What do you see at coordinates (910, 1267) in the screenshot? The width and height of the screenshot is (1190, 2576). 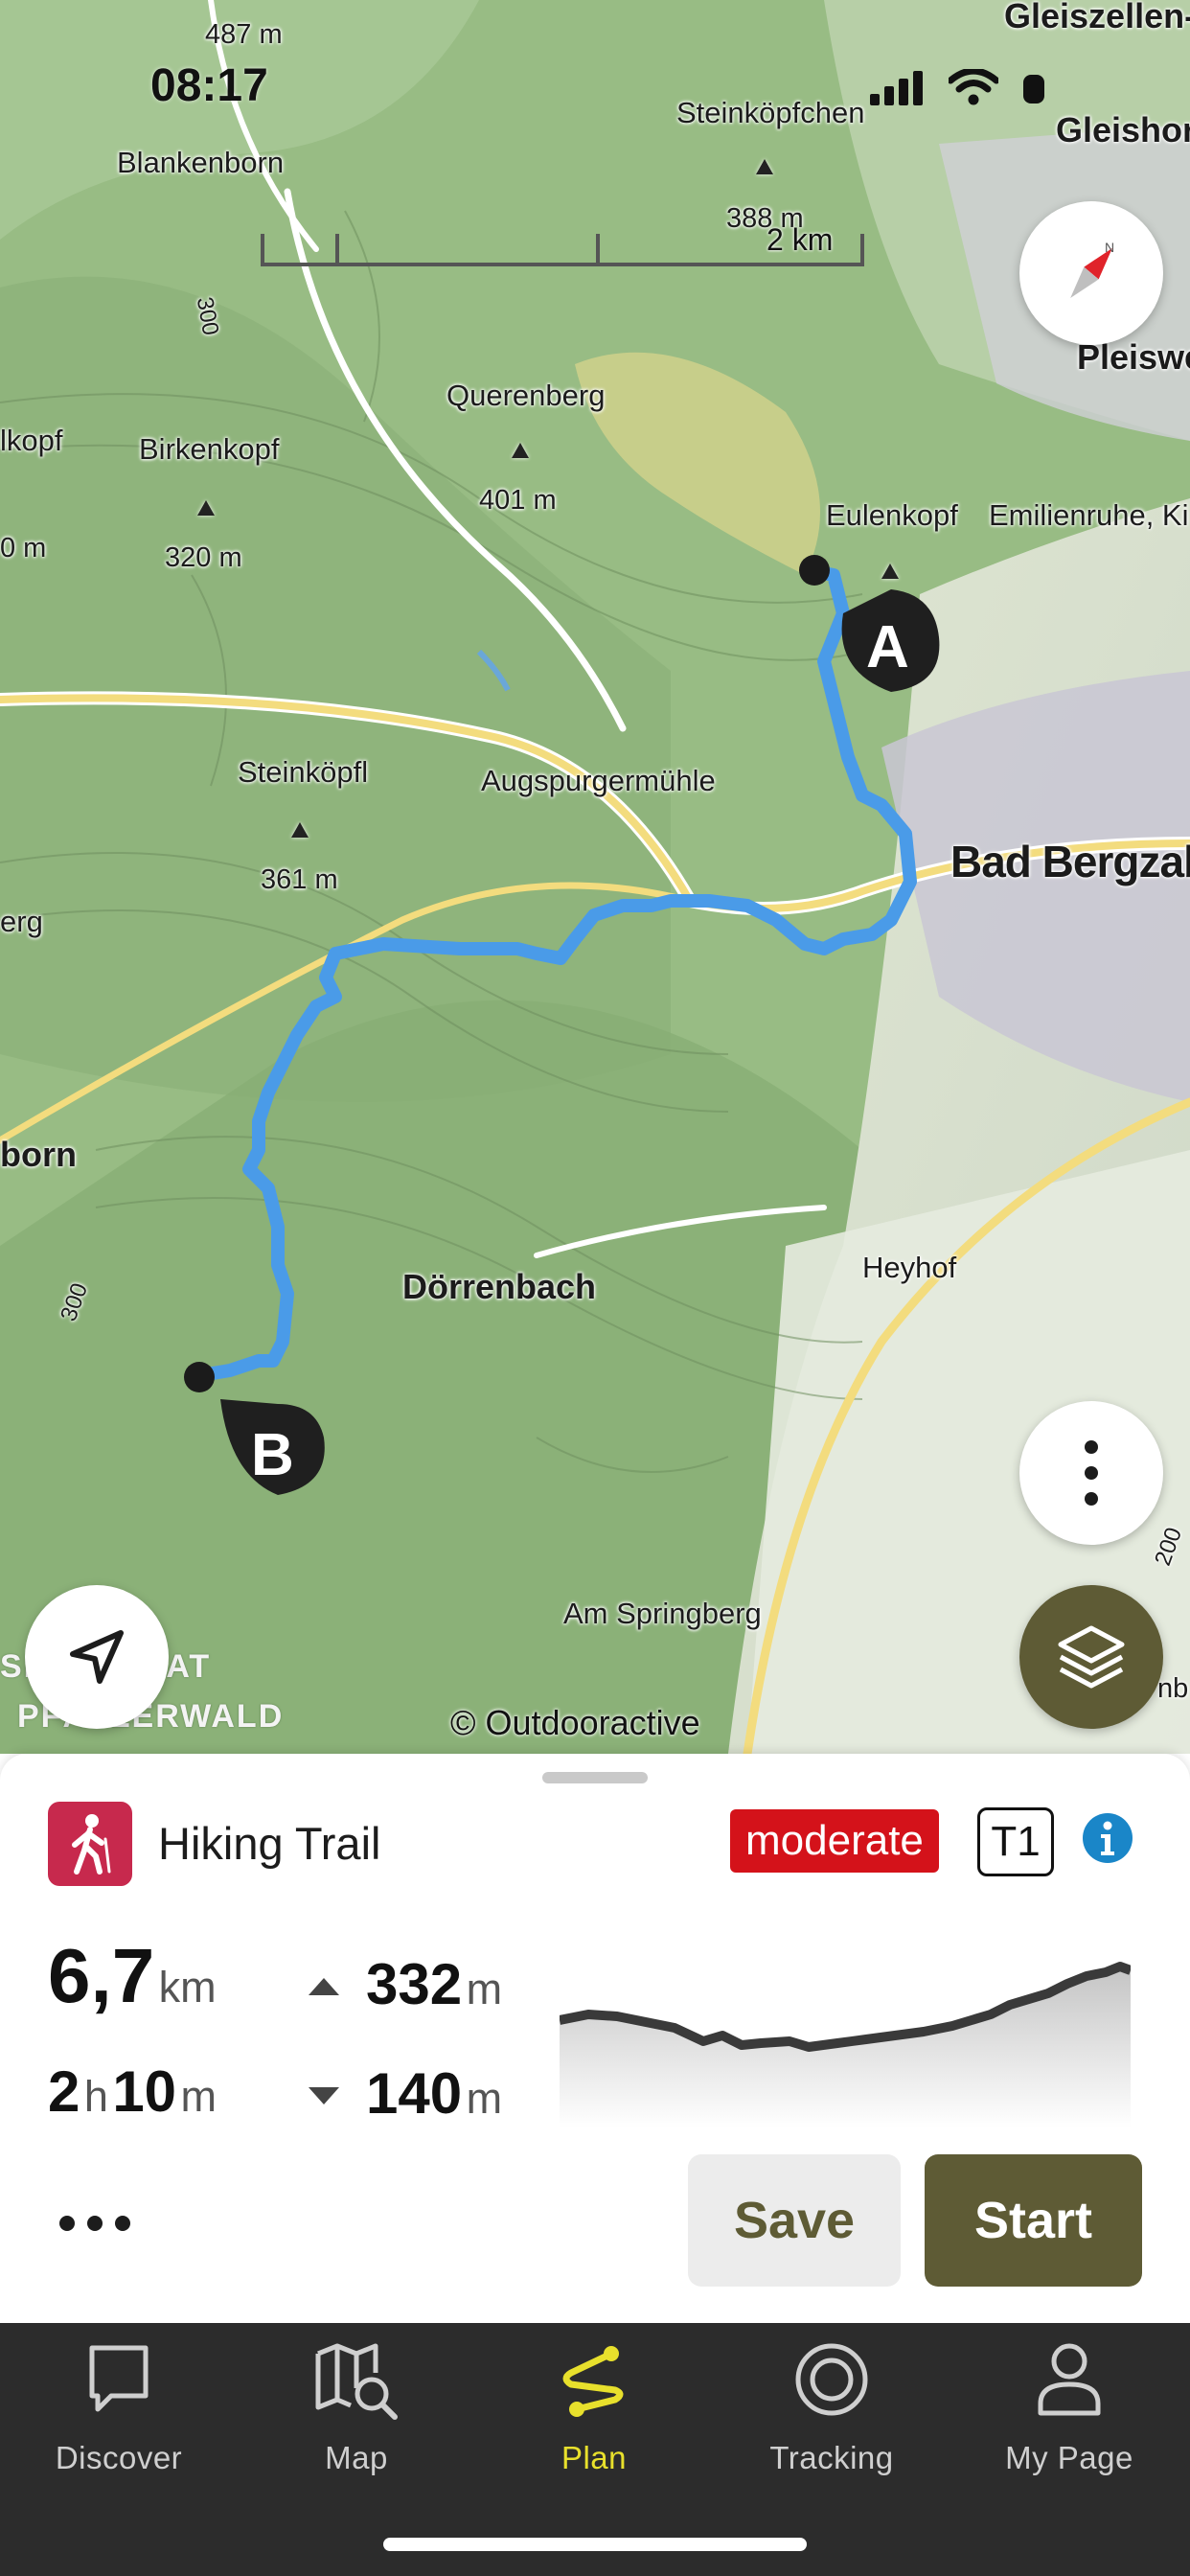 I see `label-heyhof: Heyhof` at bounding box center [910, 1267].